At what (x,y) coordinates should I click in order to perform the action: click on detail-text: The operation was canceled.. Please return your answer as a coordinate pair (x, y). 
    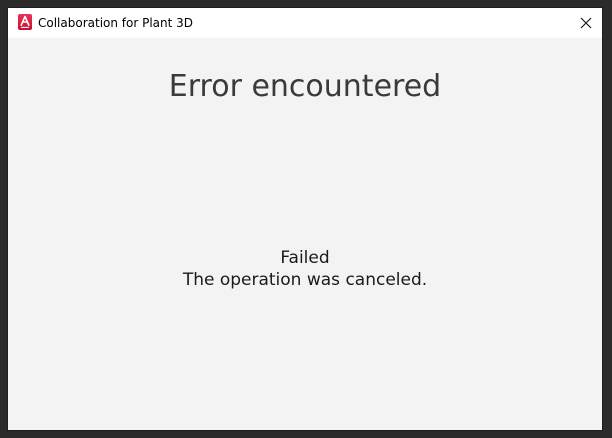
    Looking at the image, I should click on (305, 280).